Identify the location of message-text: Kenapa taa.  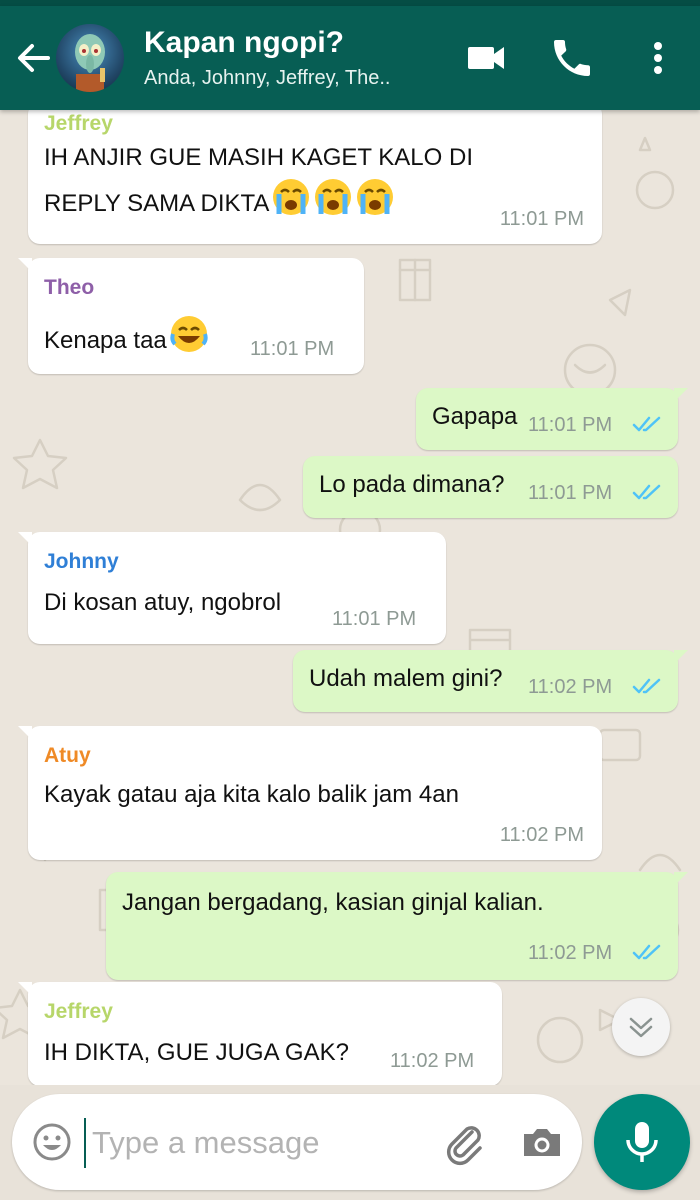
(126, 337).